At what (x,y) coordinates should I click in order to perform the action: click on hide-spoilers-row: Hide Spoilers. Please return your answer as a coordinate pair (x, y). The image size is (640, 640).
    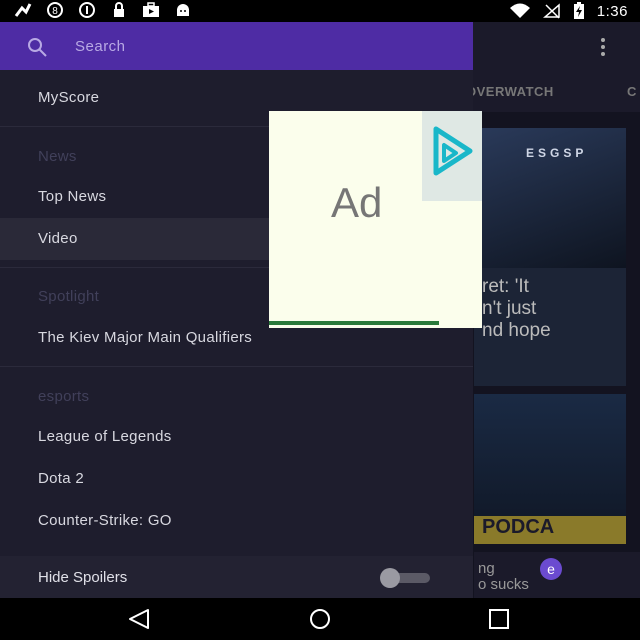
    Looking at the image, I should click on (236, 577).